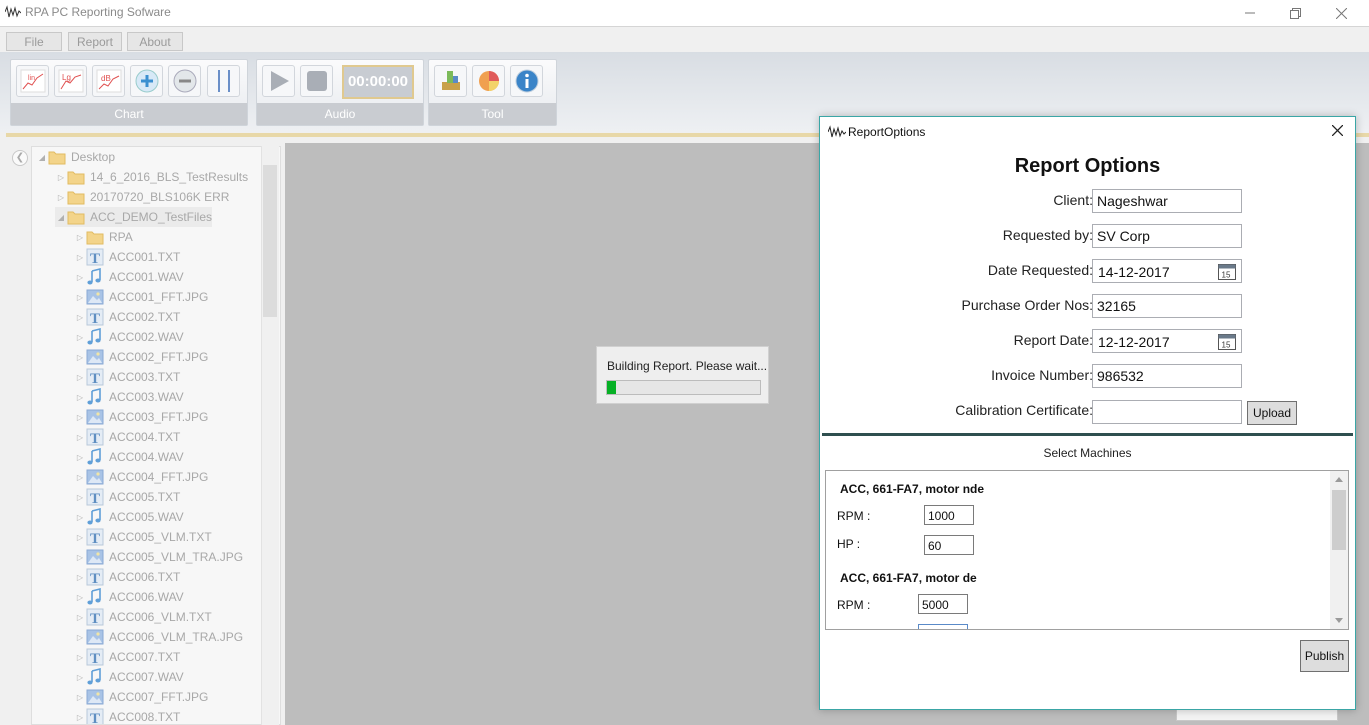  What do you see at coordinates (127, 377) in the screenshot?
I see `tree-item-file: ▷ T ACC003.TXT` at bounding box center [127, 377].